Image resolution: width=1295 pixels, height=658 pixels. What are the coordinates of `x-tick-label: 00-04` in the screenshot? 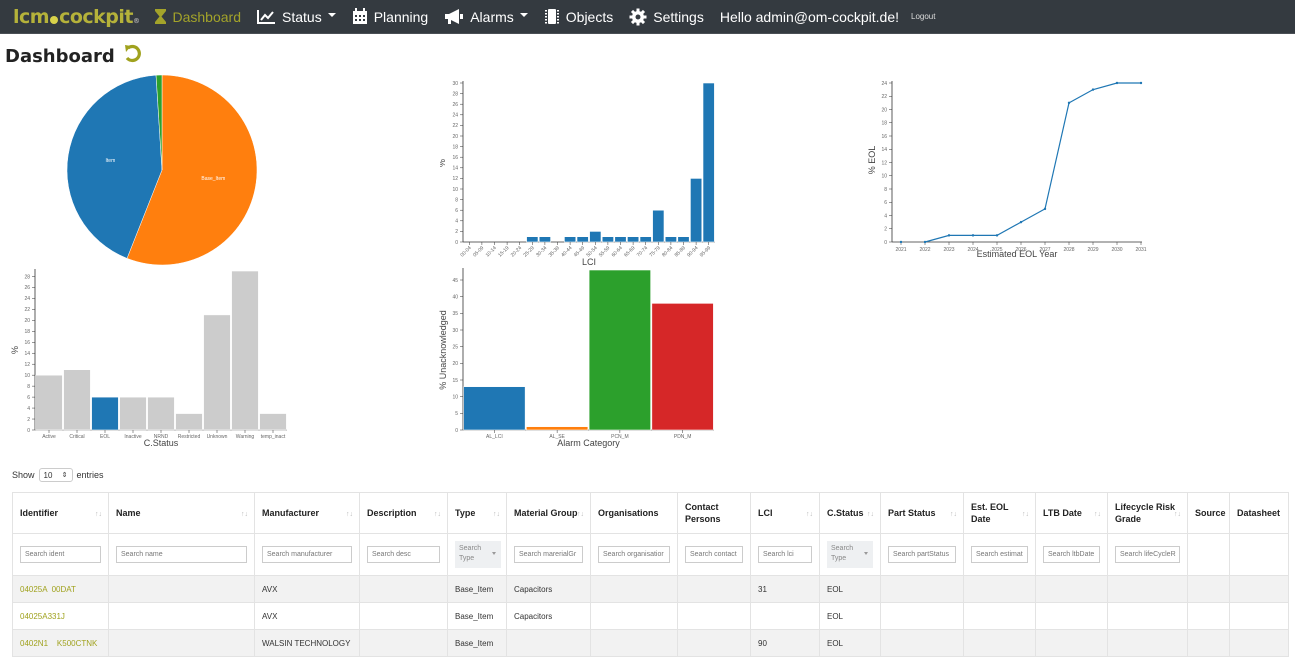 It's located at (465, 251).